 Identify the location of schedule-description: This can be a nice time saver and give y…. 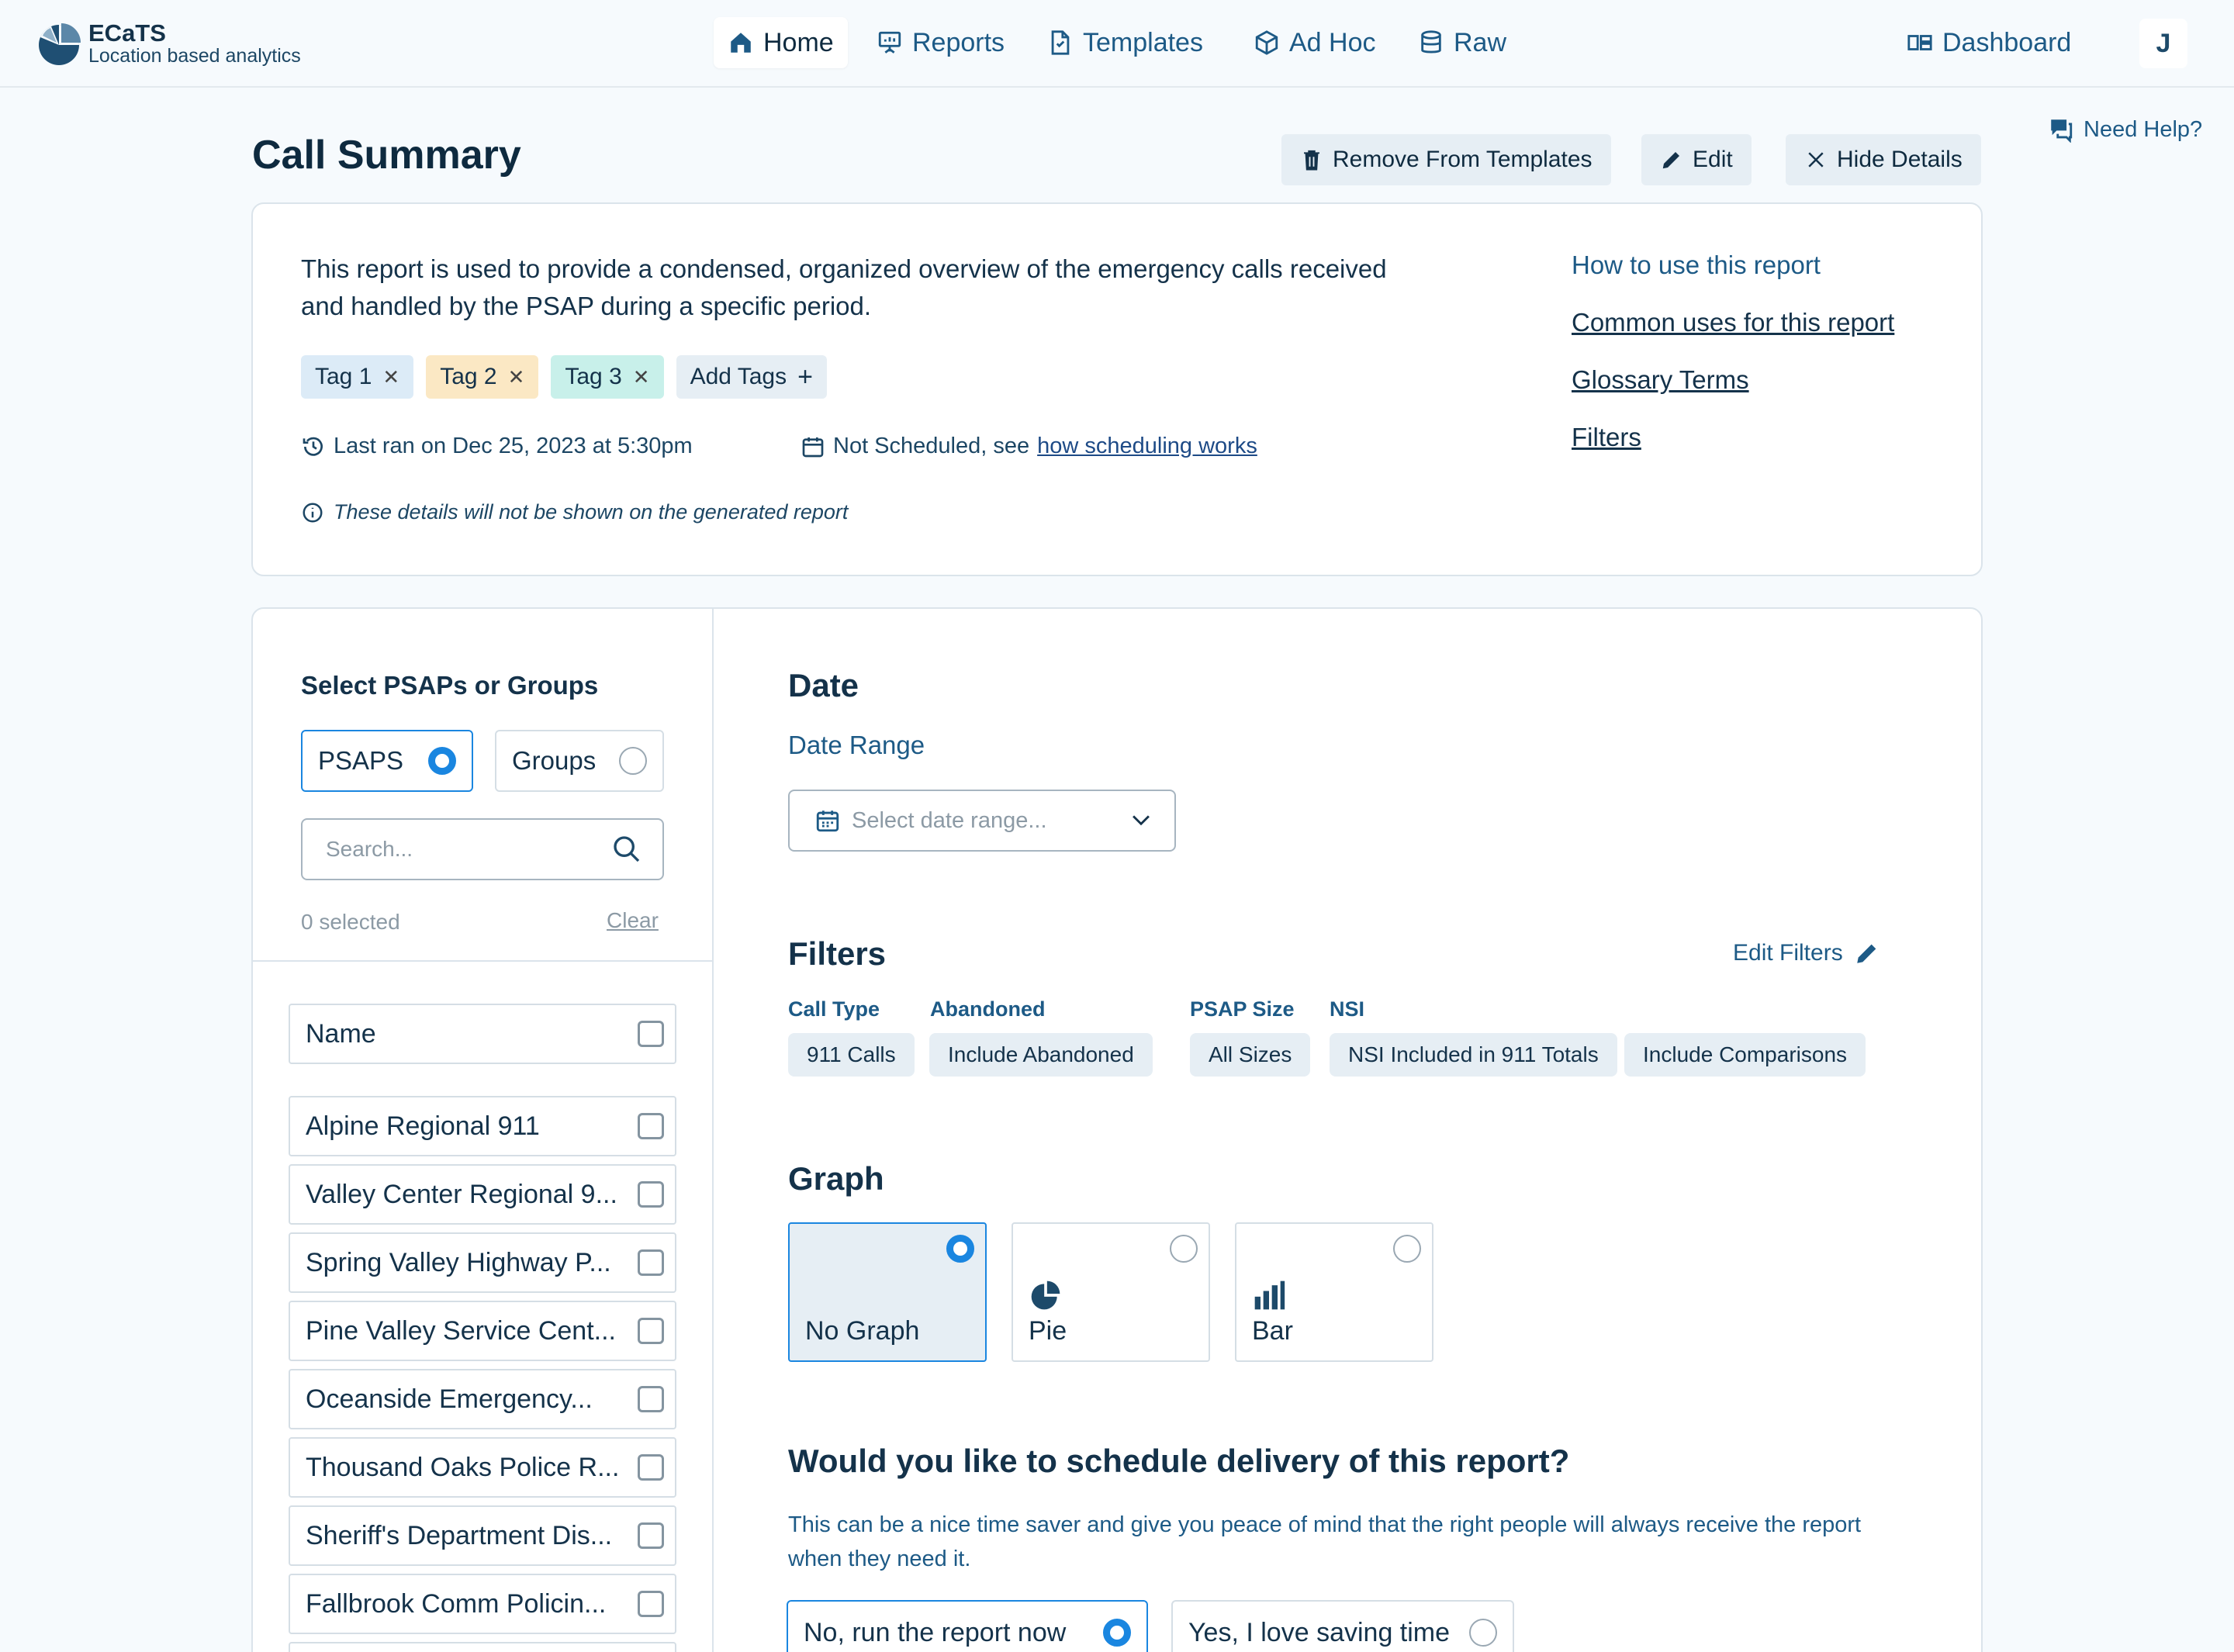
(1325, 1541).